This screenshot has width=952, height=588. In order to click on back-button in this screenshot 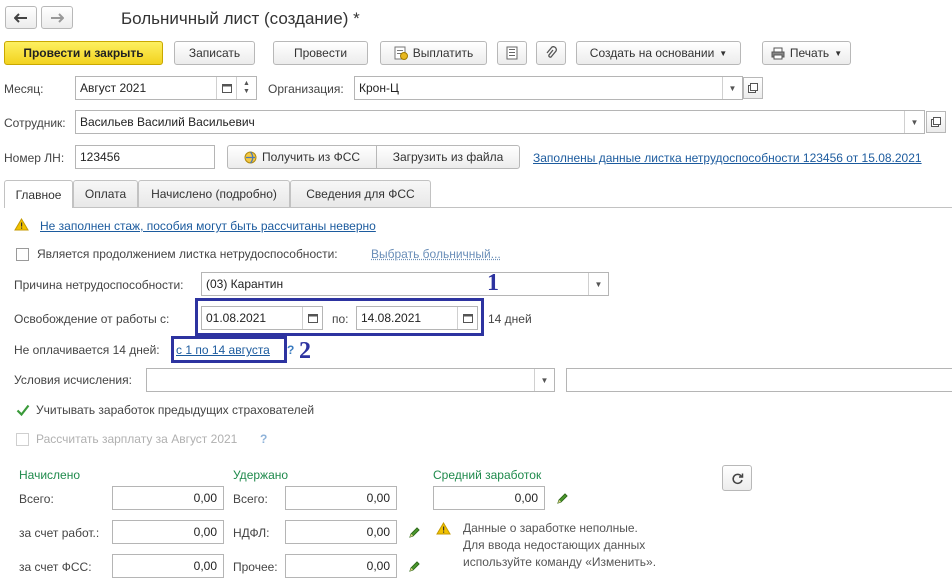, I will do `click(21, 17)`.